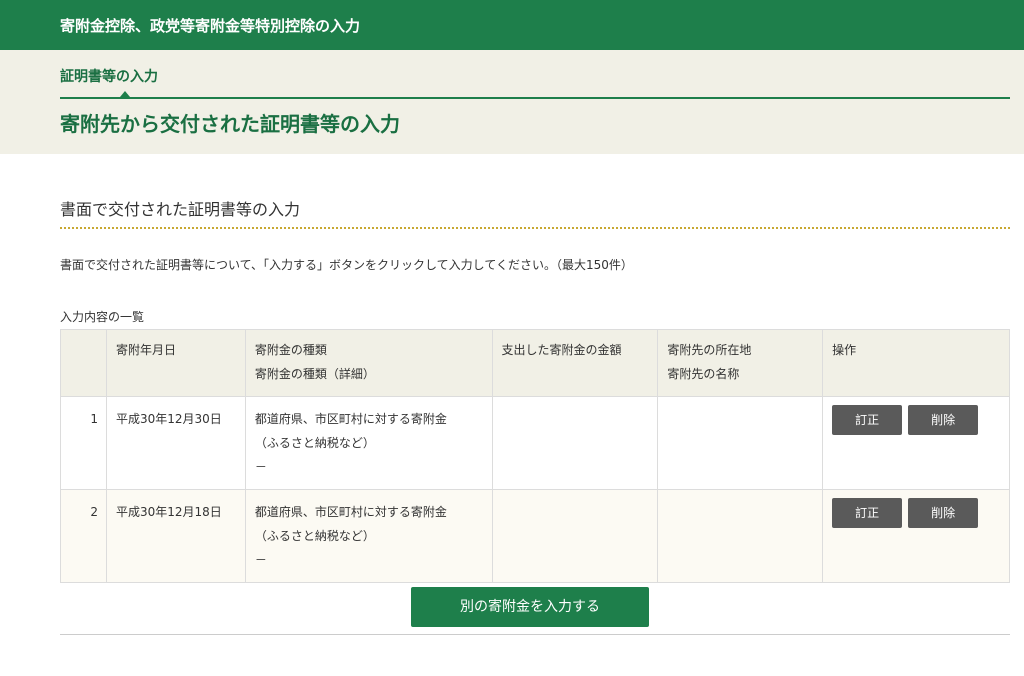 Image resolution: width=1024 pixels, height=676 pixels. What do you see at coordinates (175, 536) in the screenshot?
I see `row-date: 平成30年12月18日` at bounding box center [175, 536].